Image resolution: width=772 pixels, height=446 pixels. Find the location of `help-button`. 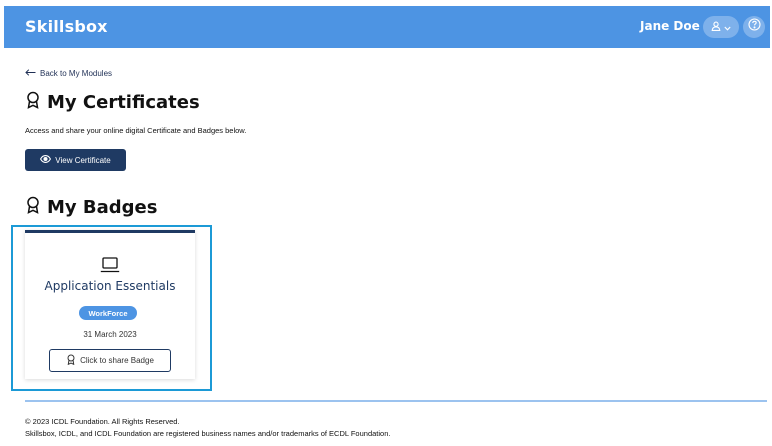

help-button is located at coordinates (754, 27).